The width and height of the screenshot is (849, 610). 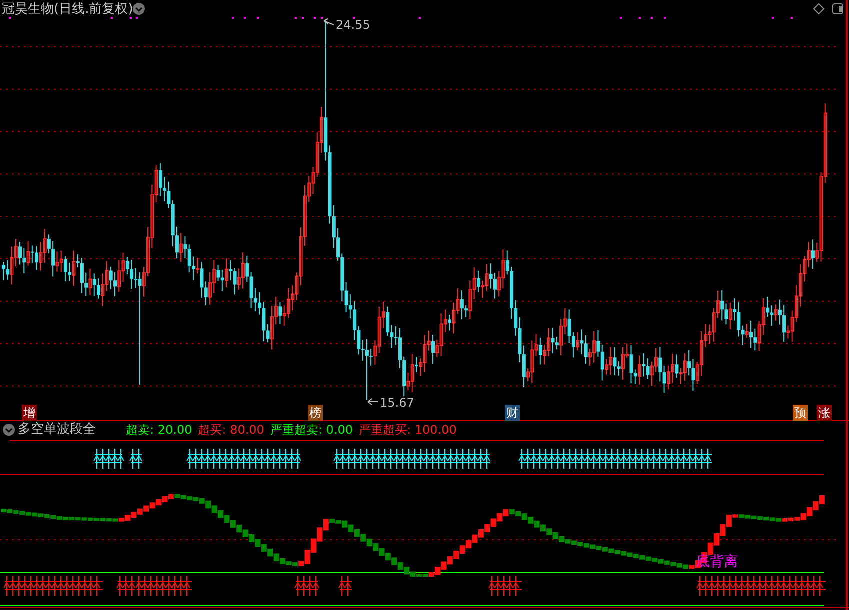 I want to click on event-badge: 增, so click(x=29, y=413).